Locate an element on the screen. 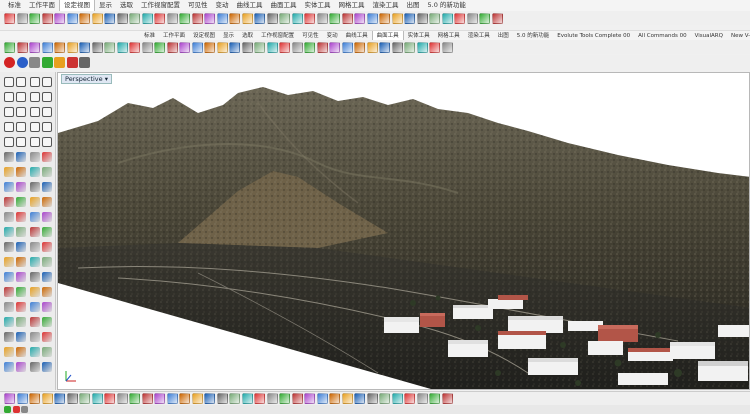 This screenshot has width=750, height=414. plugin-tab-15: Evolute Tools Complete 00 is located at coordinates (593, 35).